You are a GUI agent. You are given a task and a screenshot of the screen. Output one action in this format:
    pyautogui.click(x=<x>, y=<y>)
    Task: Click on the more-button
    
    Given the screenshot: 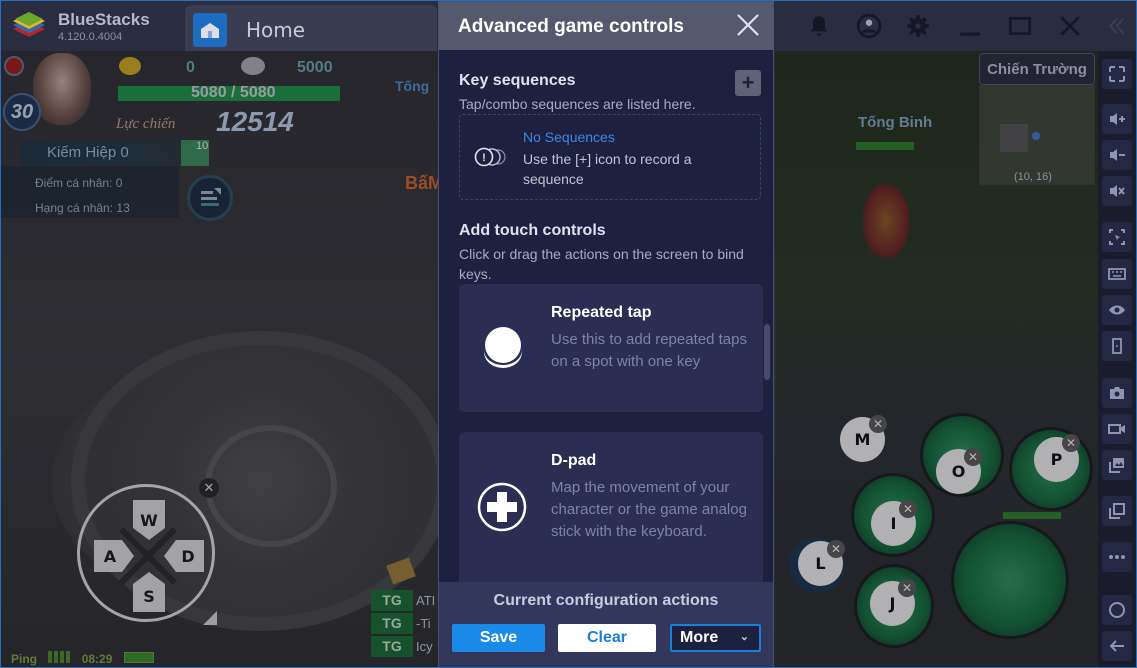 What is the action you would take?
    pyautogui.click(x=1117, y=557)
    